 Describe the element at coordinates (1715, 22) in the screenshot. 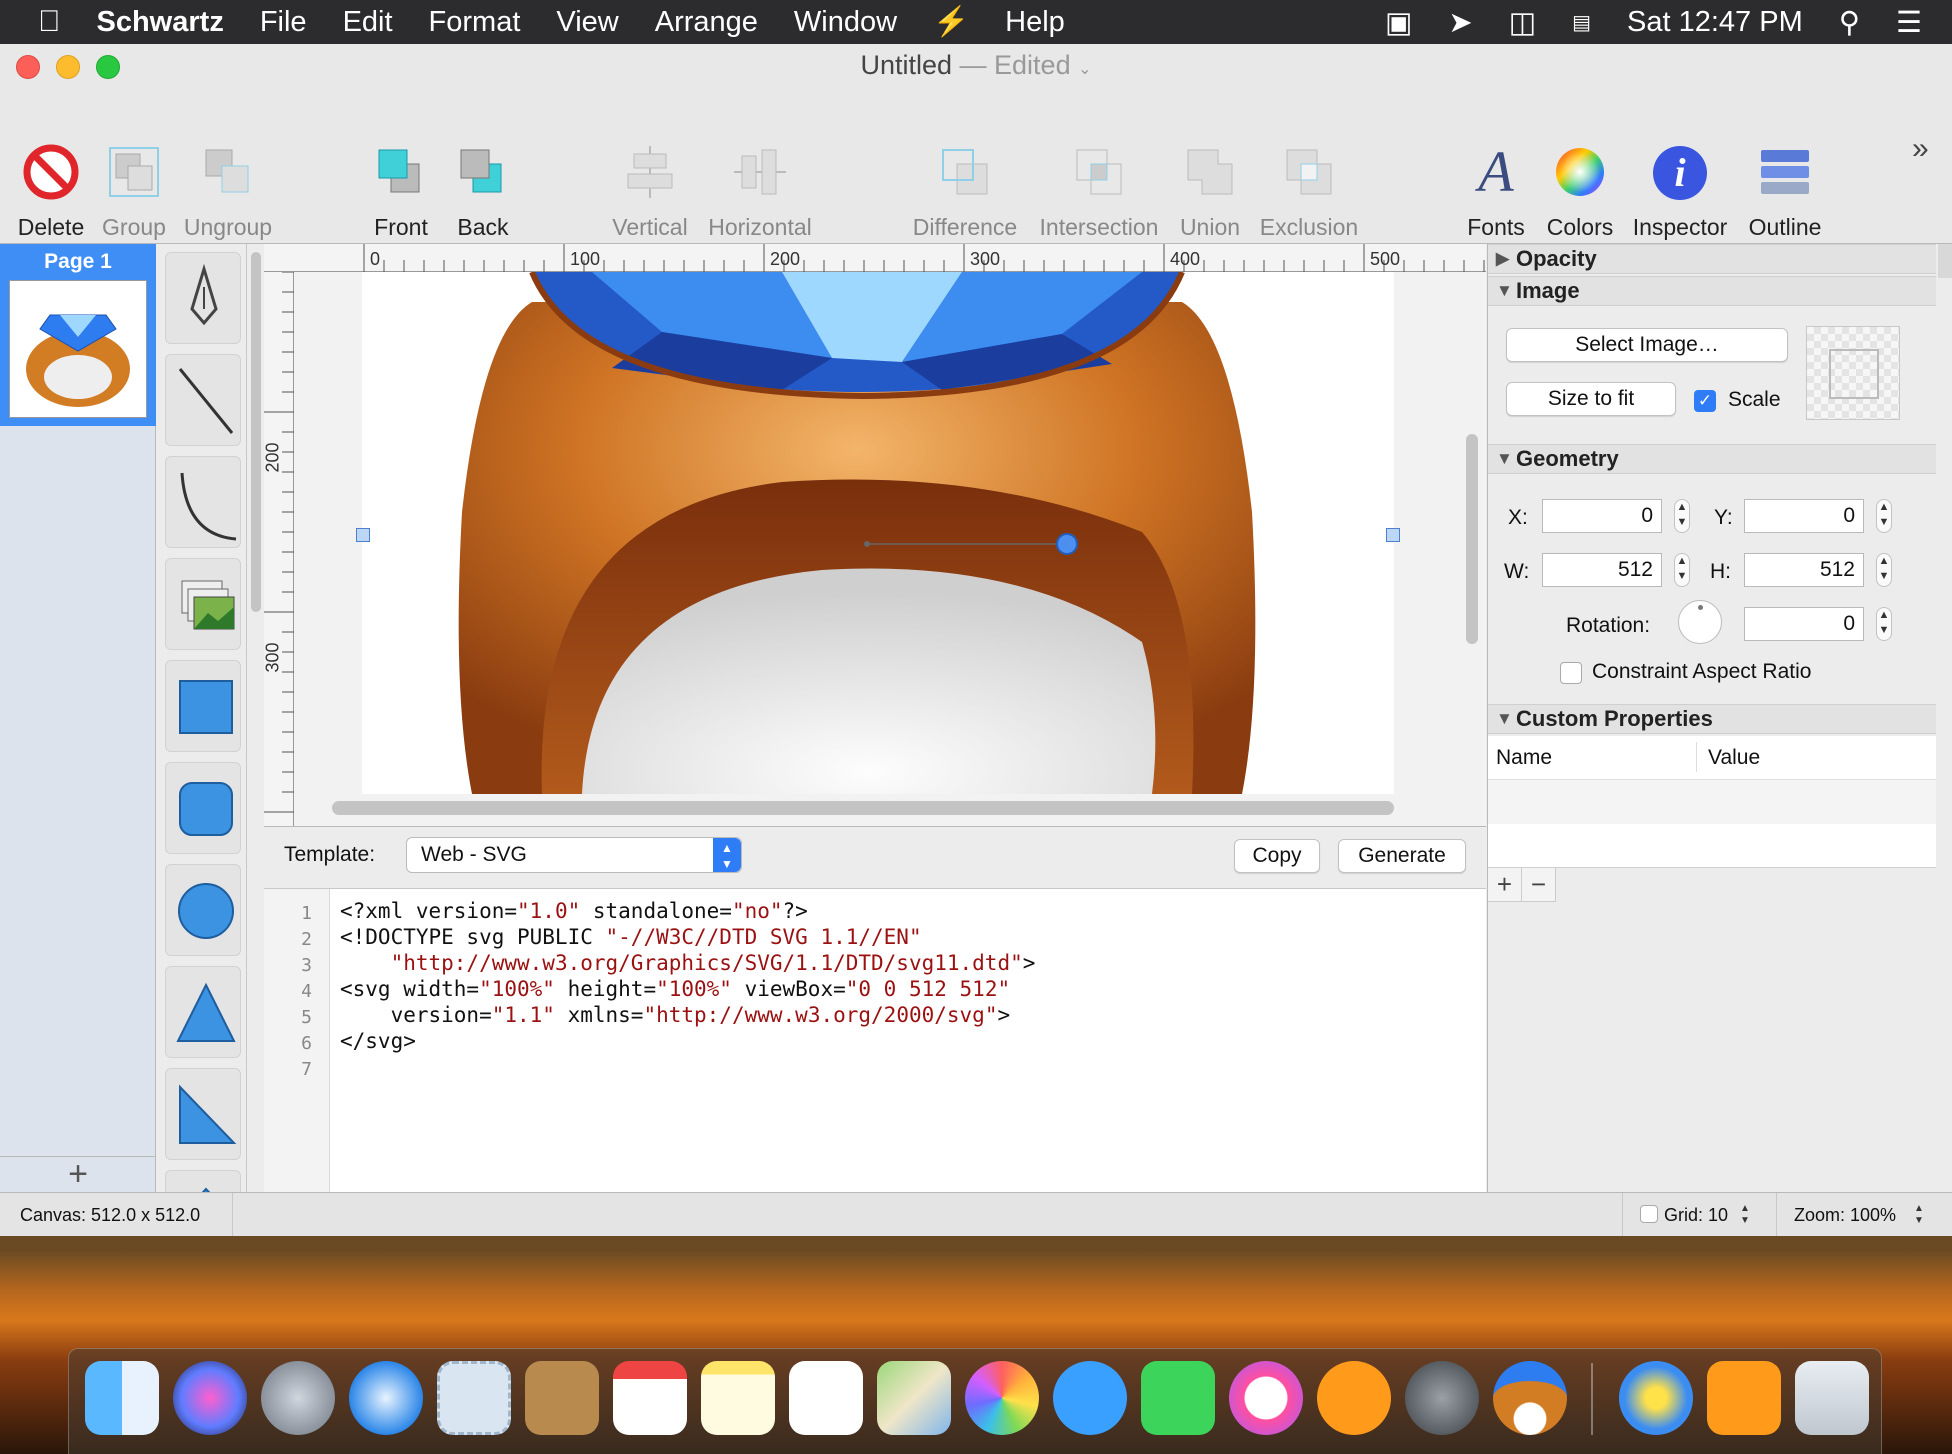

I see `clock: Sat 12:47 PM` at that location.